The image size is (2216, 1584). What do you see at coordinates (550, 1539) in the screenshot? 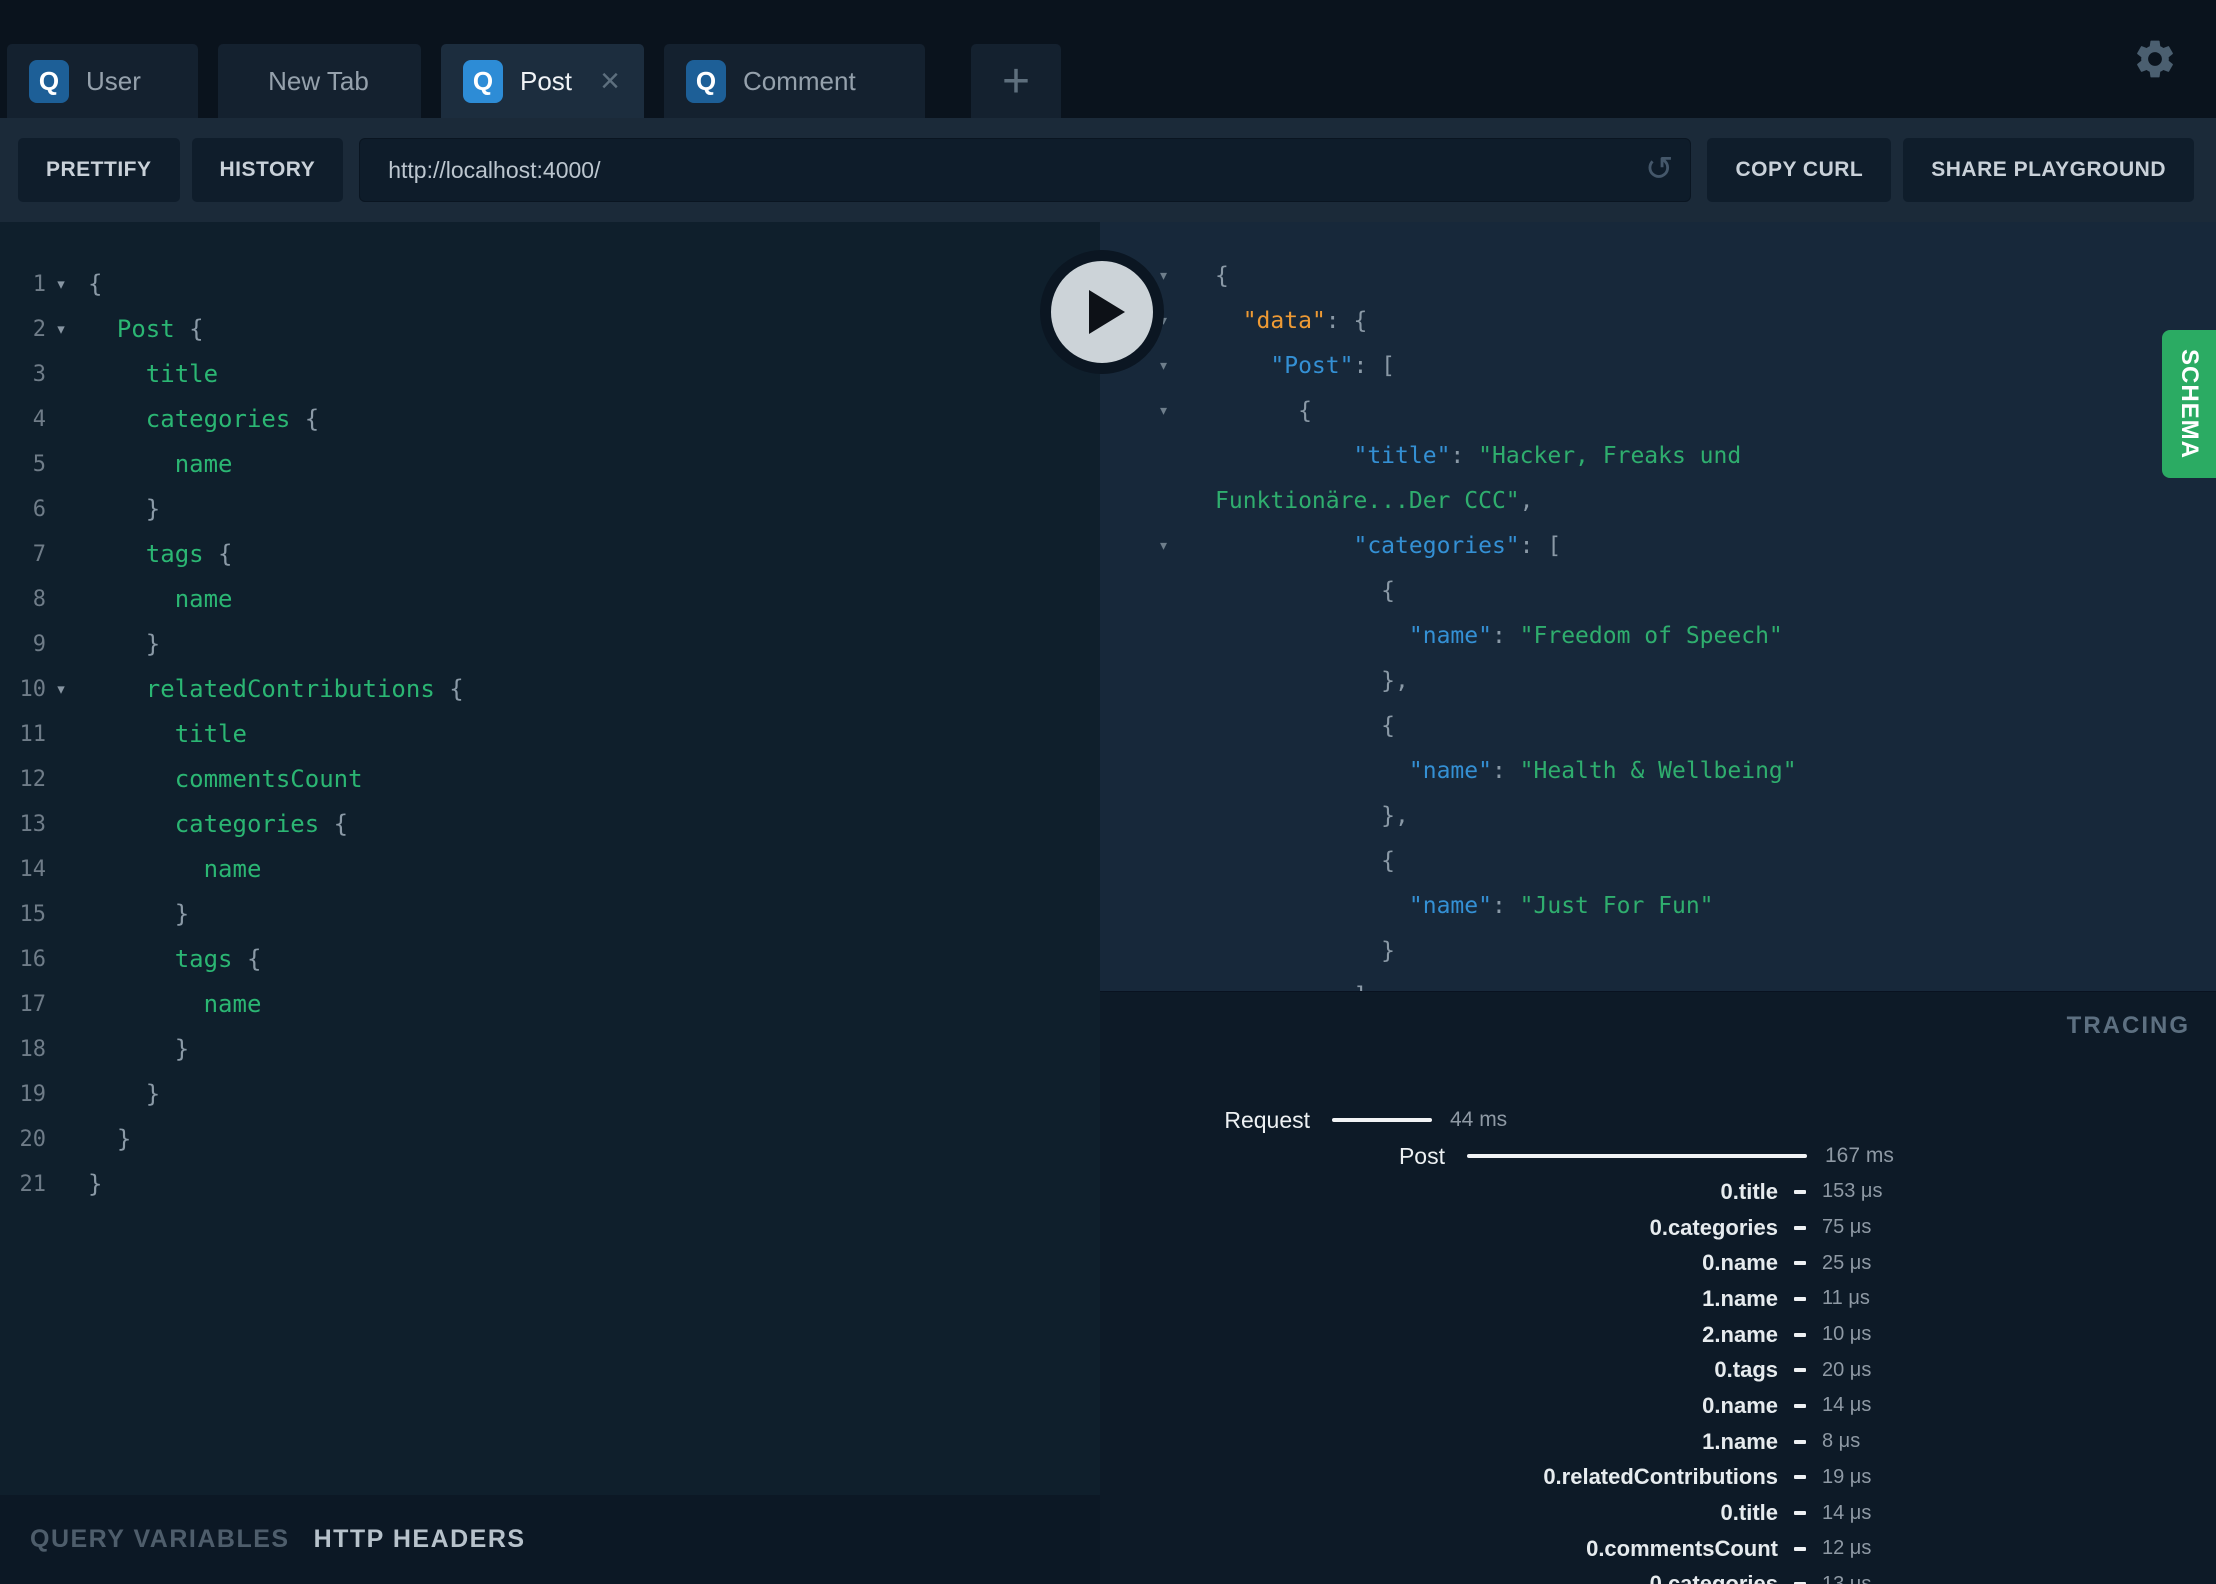
I see `editor-footer: QUERY VARIABLES HTTP HEADERS` at bounding box center [550, 1539].